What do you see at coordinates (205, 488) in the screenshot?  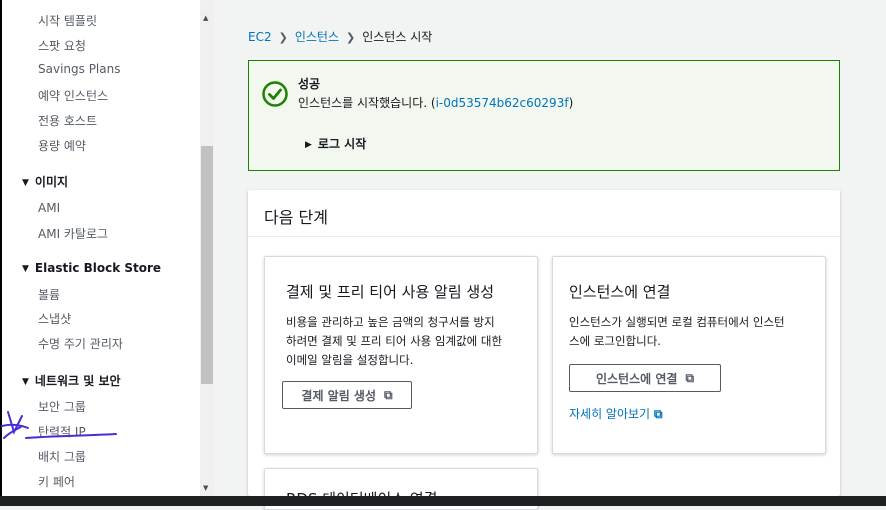 I see `scroll-down-arrow-icon: ▼` at bounding box center [205, 488].